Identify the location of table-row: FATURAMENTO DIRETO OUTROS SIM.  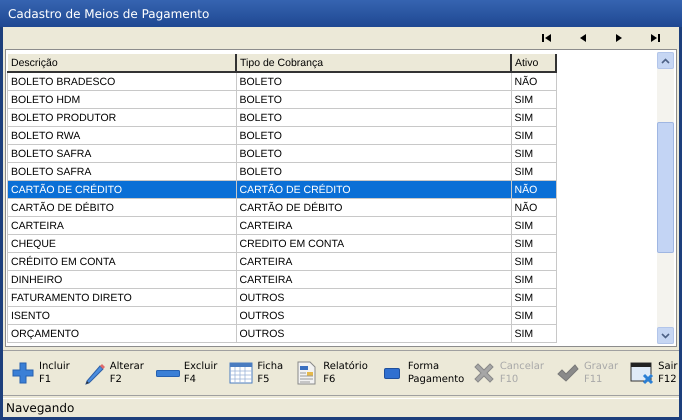
(282, 297).